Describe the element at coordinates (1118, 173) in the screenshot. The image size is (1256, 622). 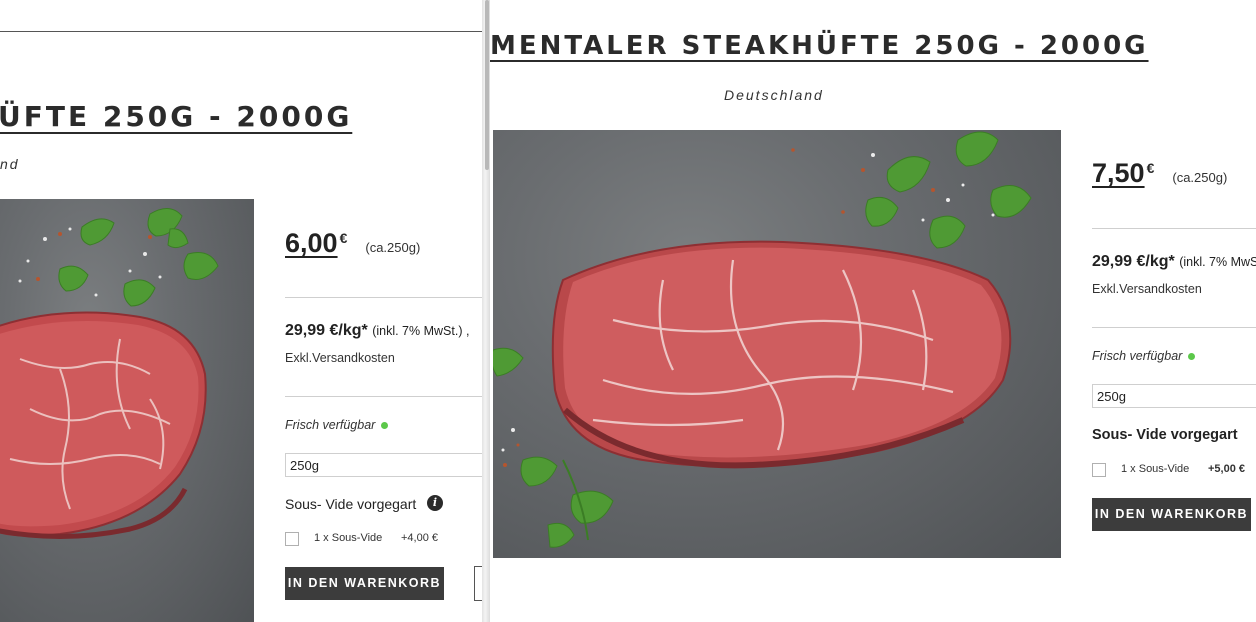
I see `price: 7,50` at that location.